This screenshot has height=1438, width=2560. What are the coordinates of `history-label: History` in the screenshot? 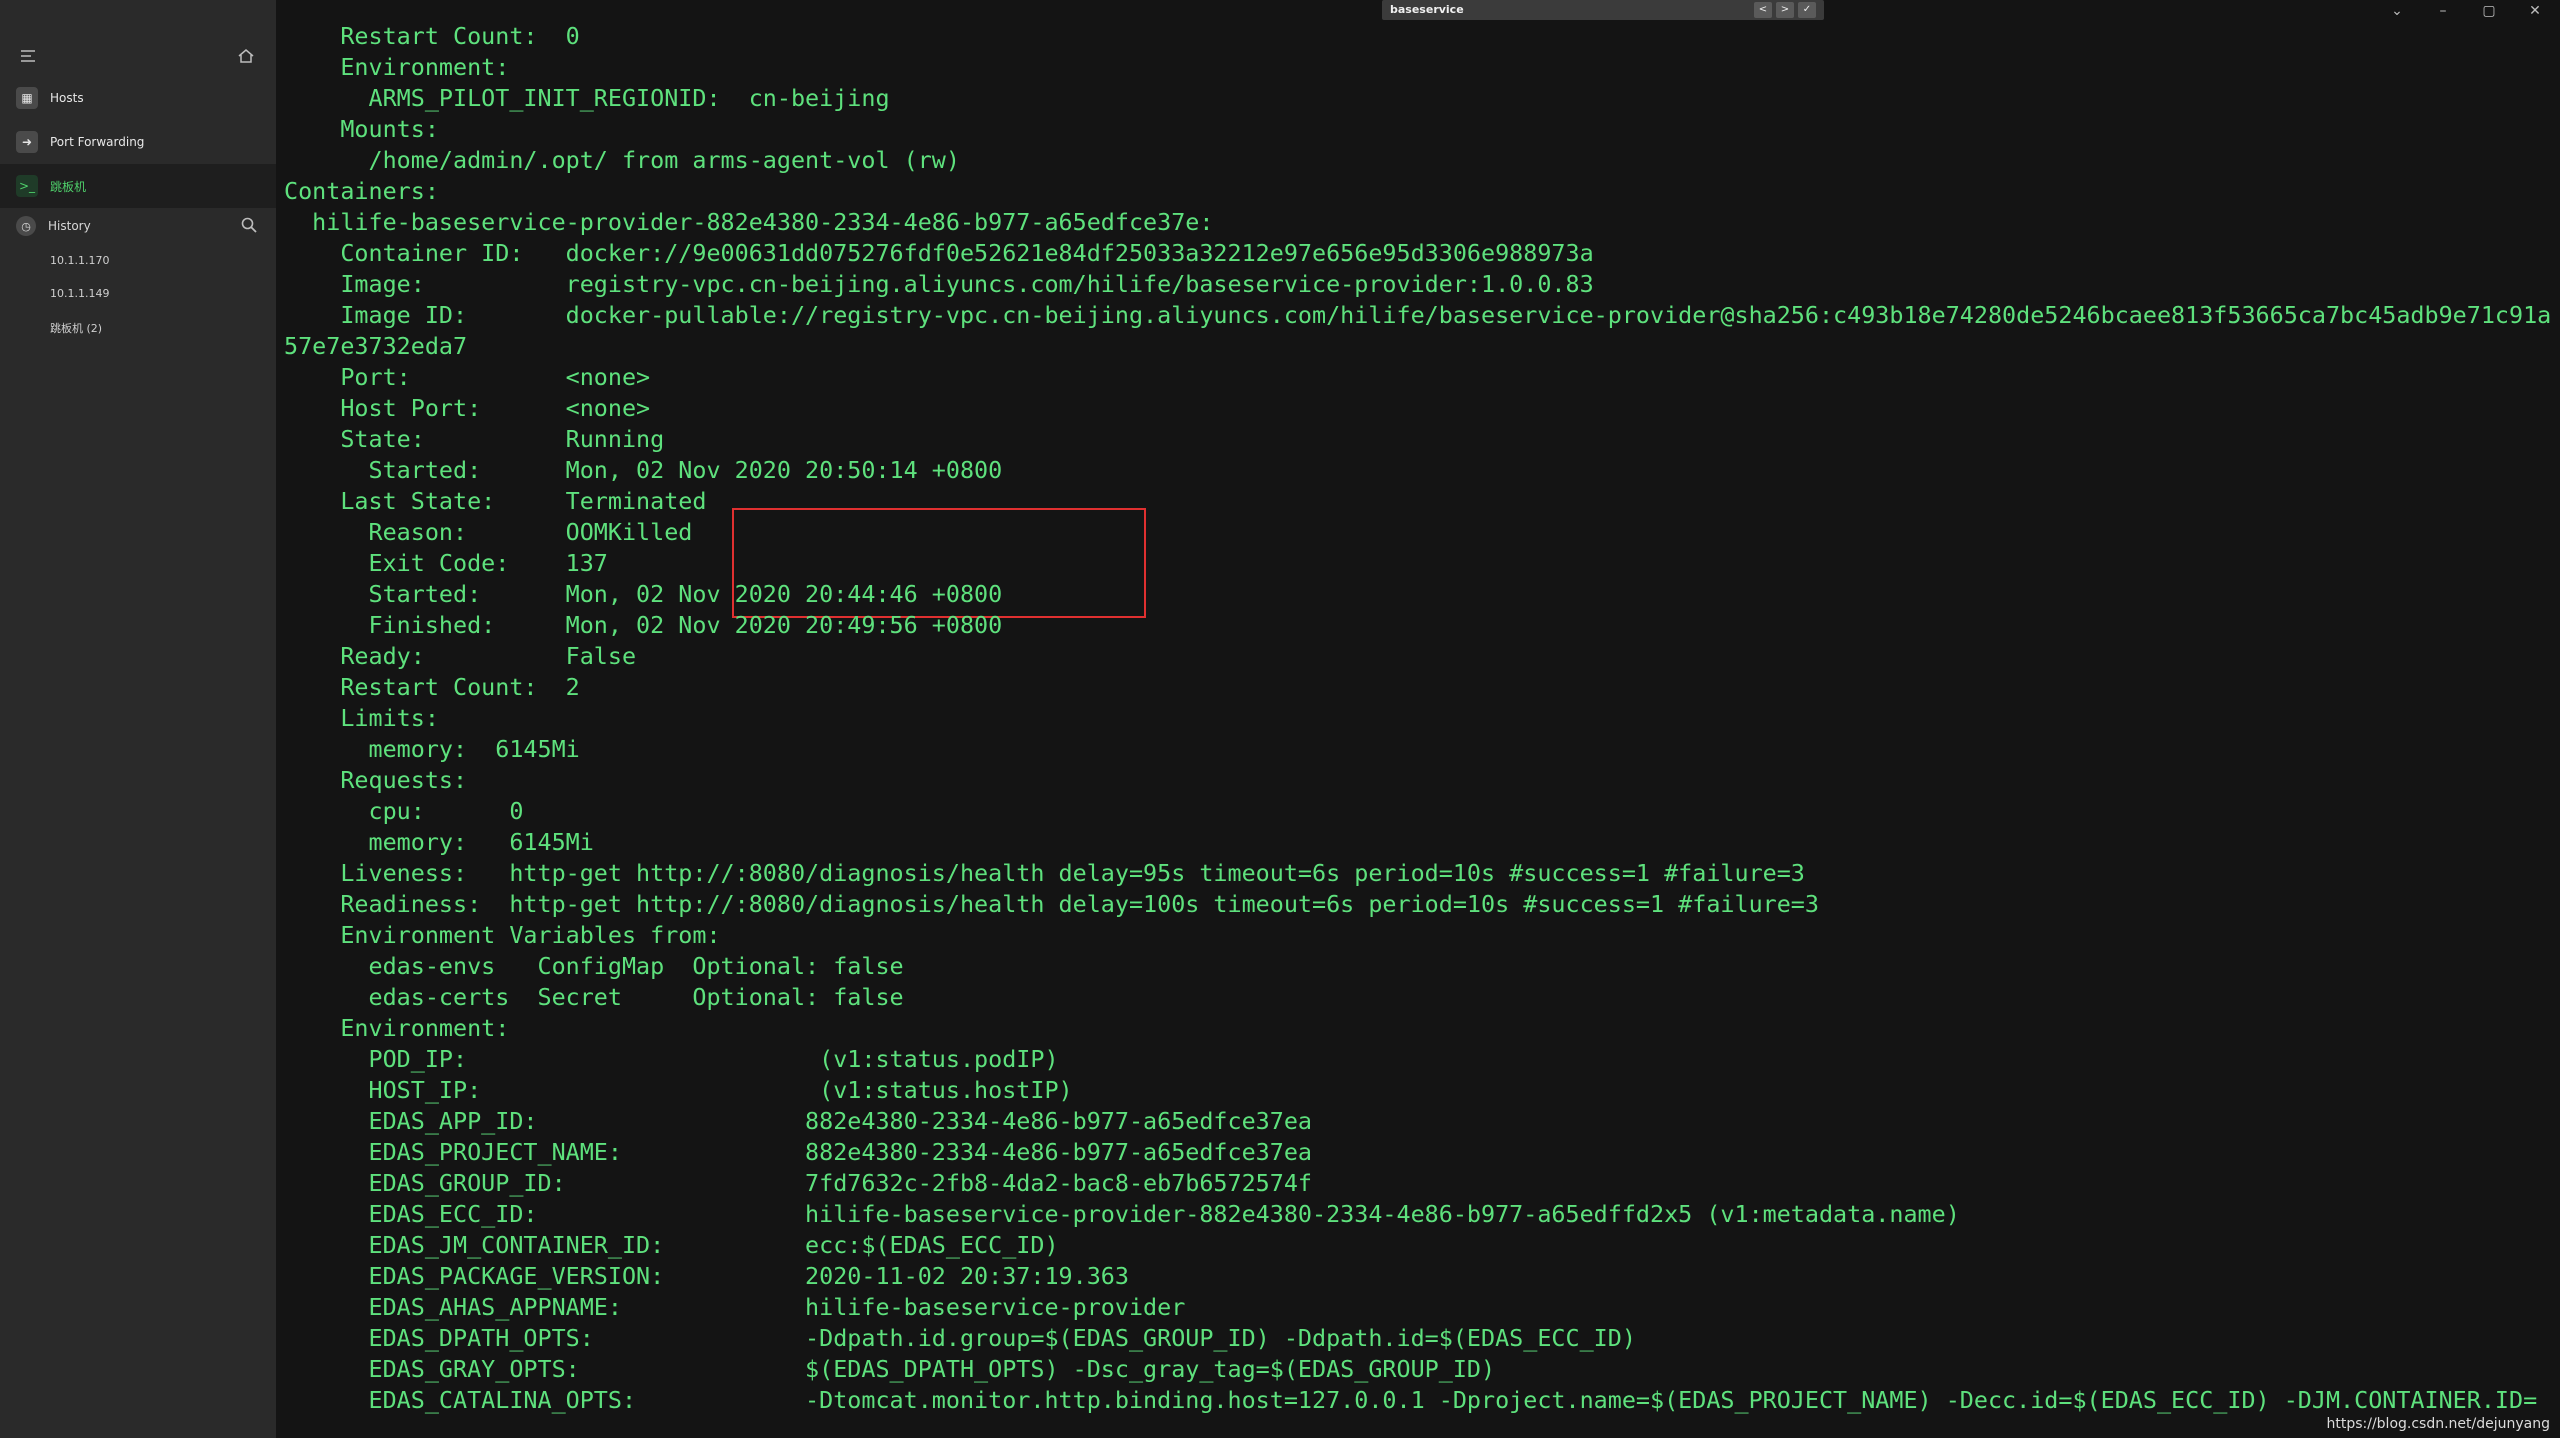 It's located at (69, 226).